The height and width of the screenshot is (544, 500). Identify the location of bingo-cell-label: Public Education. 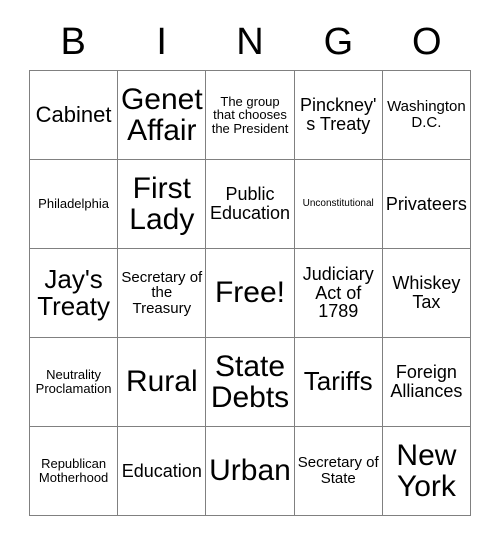
(250, 203).